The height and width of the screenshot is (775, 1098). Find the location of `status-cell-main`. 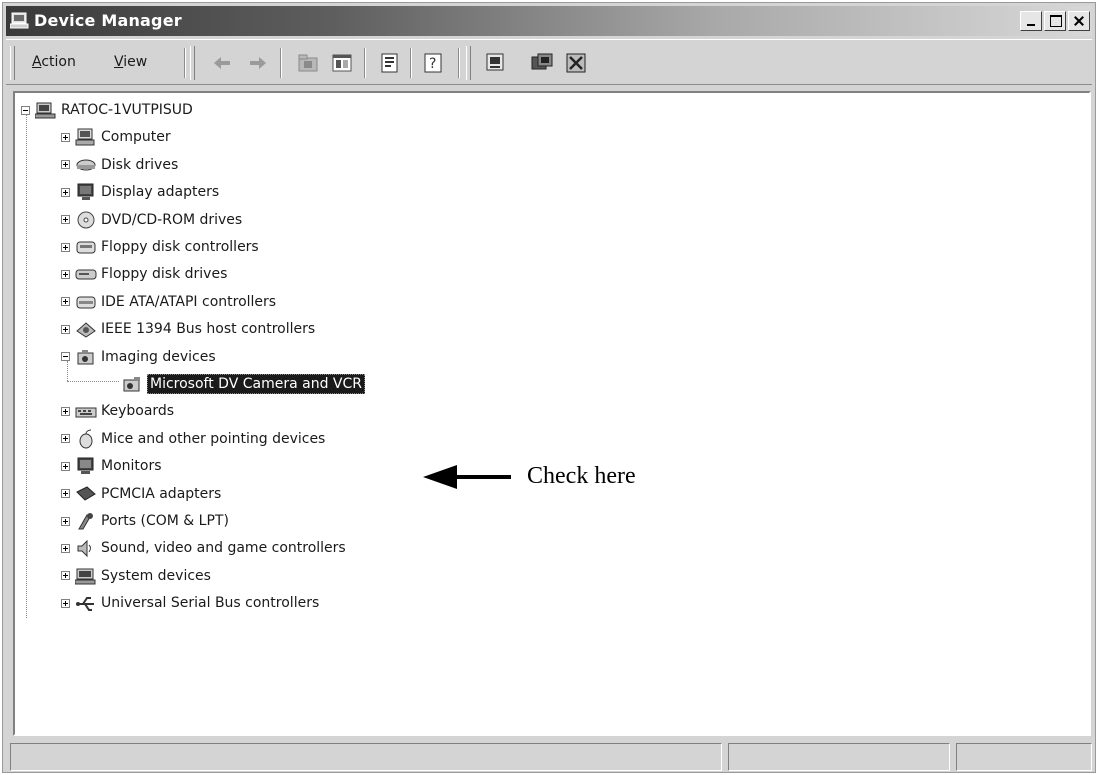

status-cell-main is located at coordinates (366, 757).